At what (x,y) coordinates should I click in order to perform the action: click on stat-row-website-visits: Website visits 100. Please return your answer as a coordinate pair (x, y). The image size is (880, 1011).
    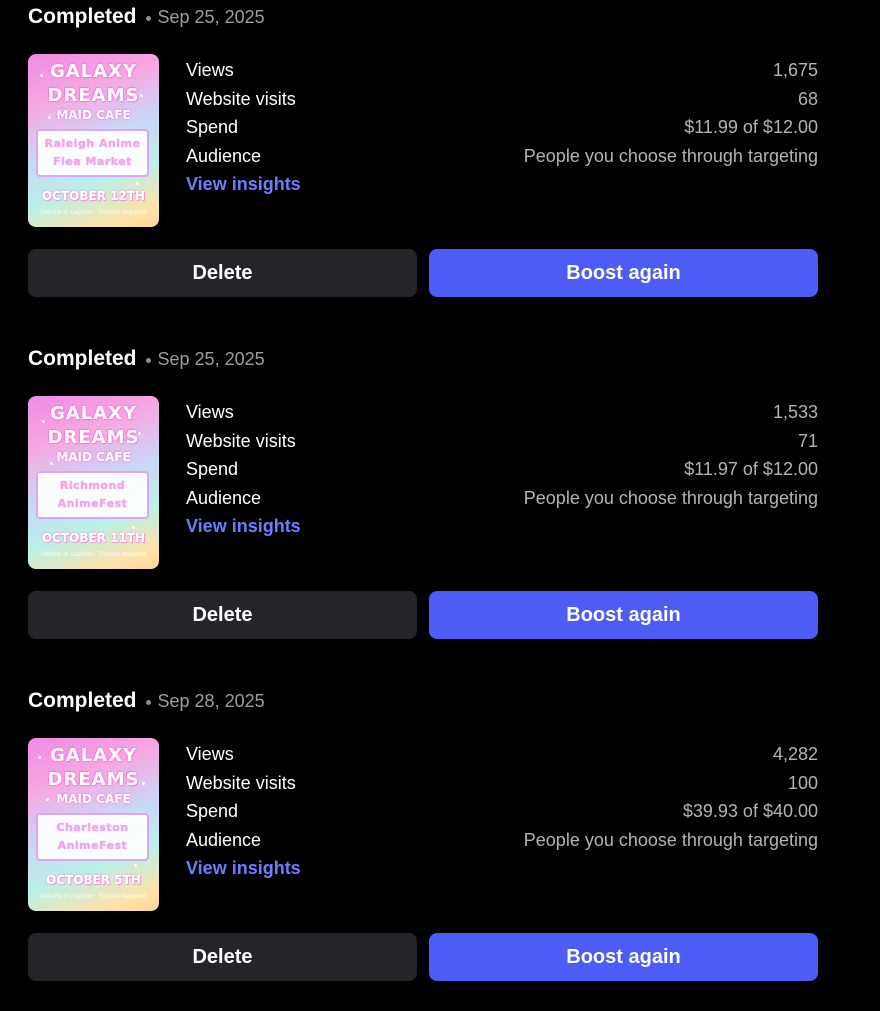
    Looking at the image, I should click on (502, 783).